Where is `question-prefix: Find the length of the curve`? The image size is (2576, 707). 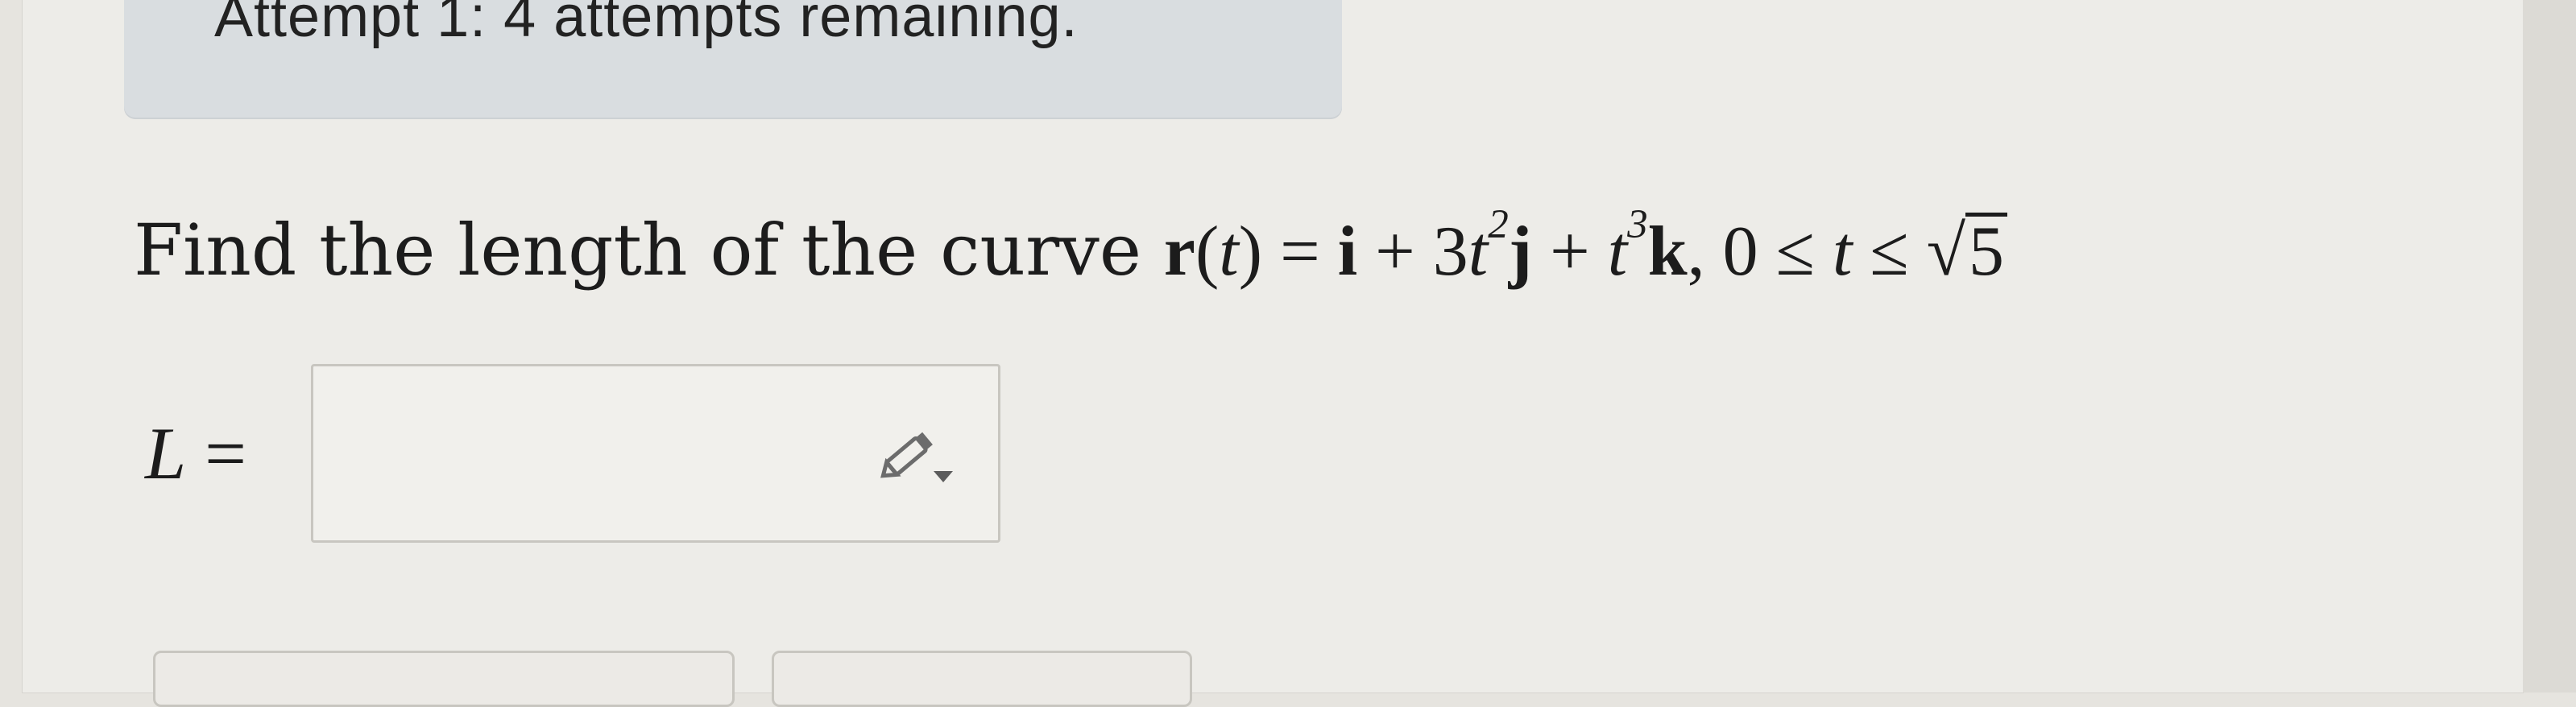
question-prefix: Find the length of the curve is located at coordinates (649, 250).